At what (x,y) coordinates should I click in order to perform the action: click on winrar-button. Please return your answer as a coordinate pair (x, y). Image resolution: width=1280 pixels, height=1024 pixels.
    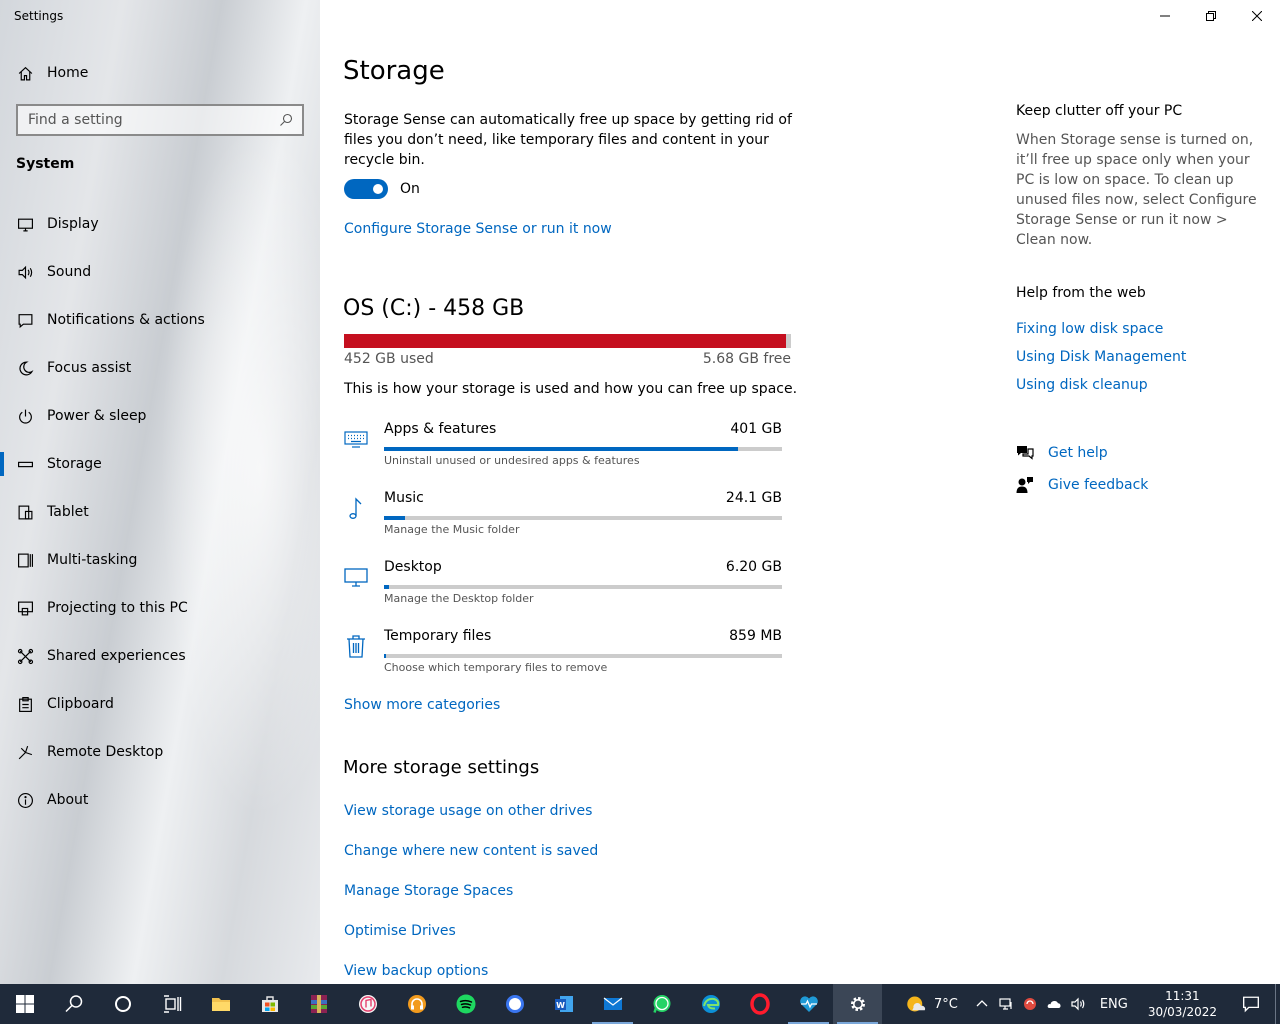
    Looking at the image, I should click on (318, 1004).